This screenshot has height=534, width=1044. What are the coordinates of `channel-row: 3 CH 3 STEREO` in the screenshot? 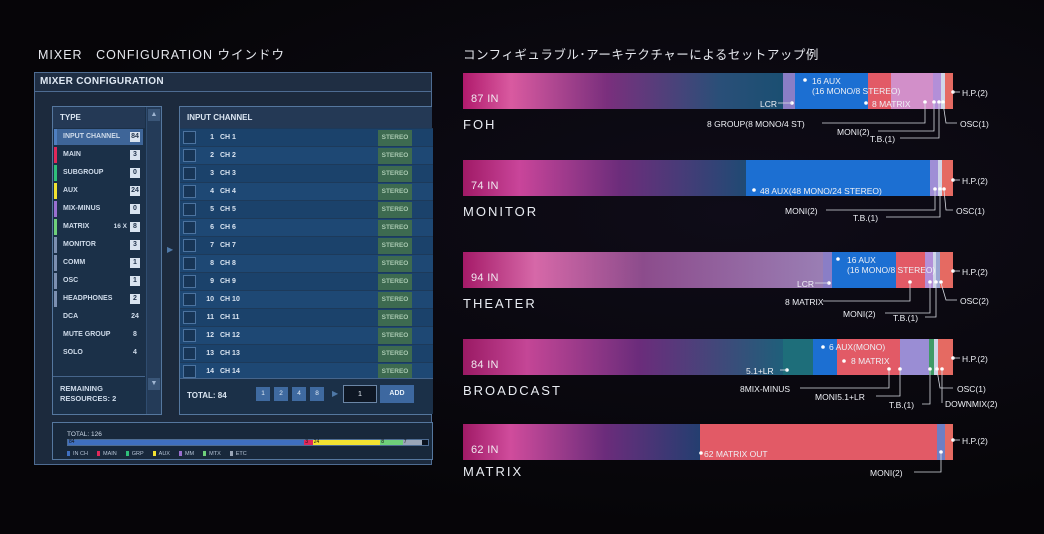 It's located at (306, 173).